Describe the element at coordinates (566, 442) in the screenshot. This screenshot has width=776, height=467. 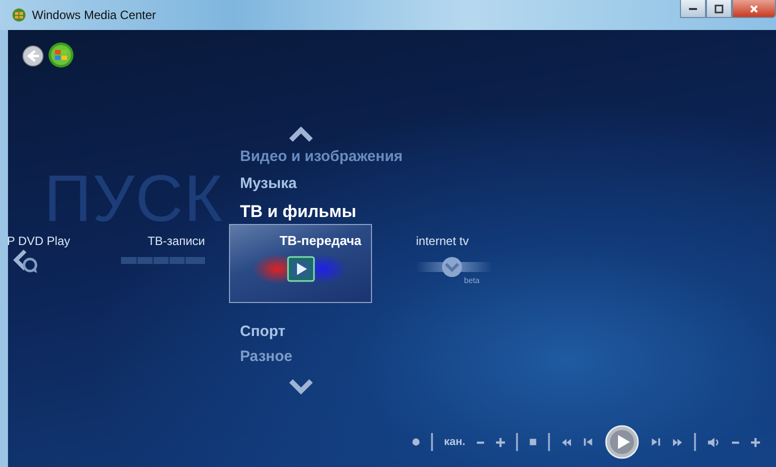
I see `rewind-icon` at that location.